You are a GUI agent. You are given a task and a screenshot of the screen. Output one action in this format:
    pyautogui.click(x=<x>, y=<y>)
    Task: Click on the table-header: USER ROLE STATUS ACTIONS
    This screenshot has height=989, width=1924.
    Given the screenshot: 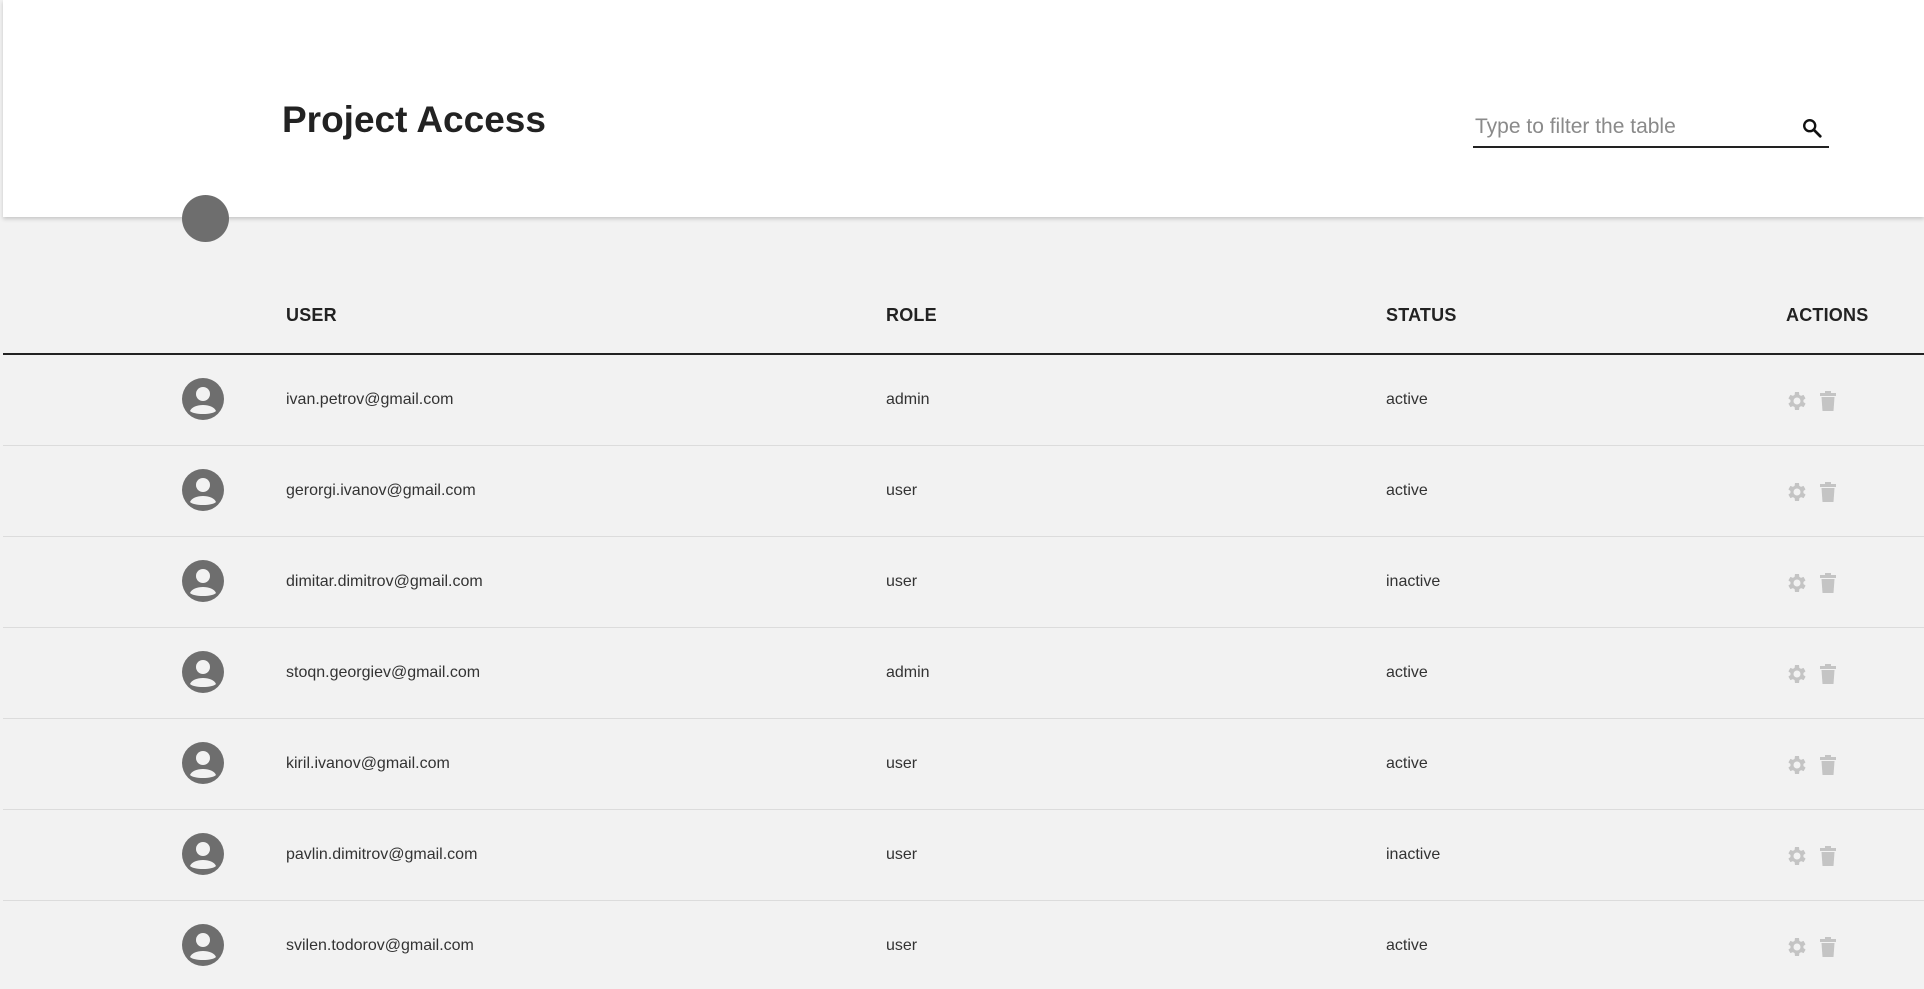 What is the action you would take?
    pyautogui.click(x=963, y=319)
    